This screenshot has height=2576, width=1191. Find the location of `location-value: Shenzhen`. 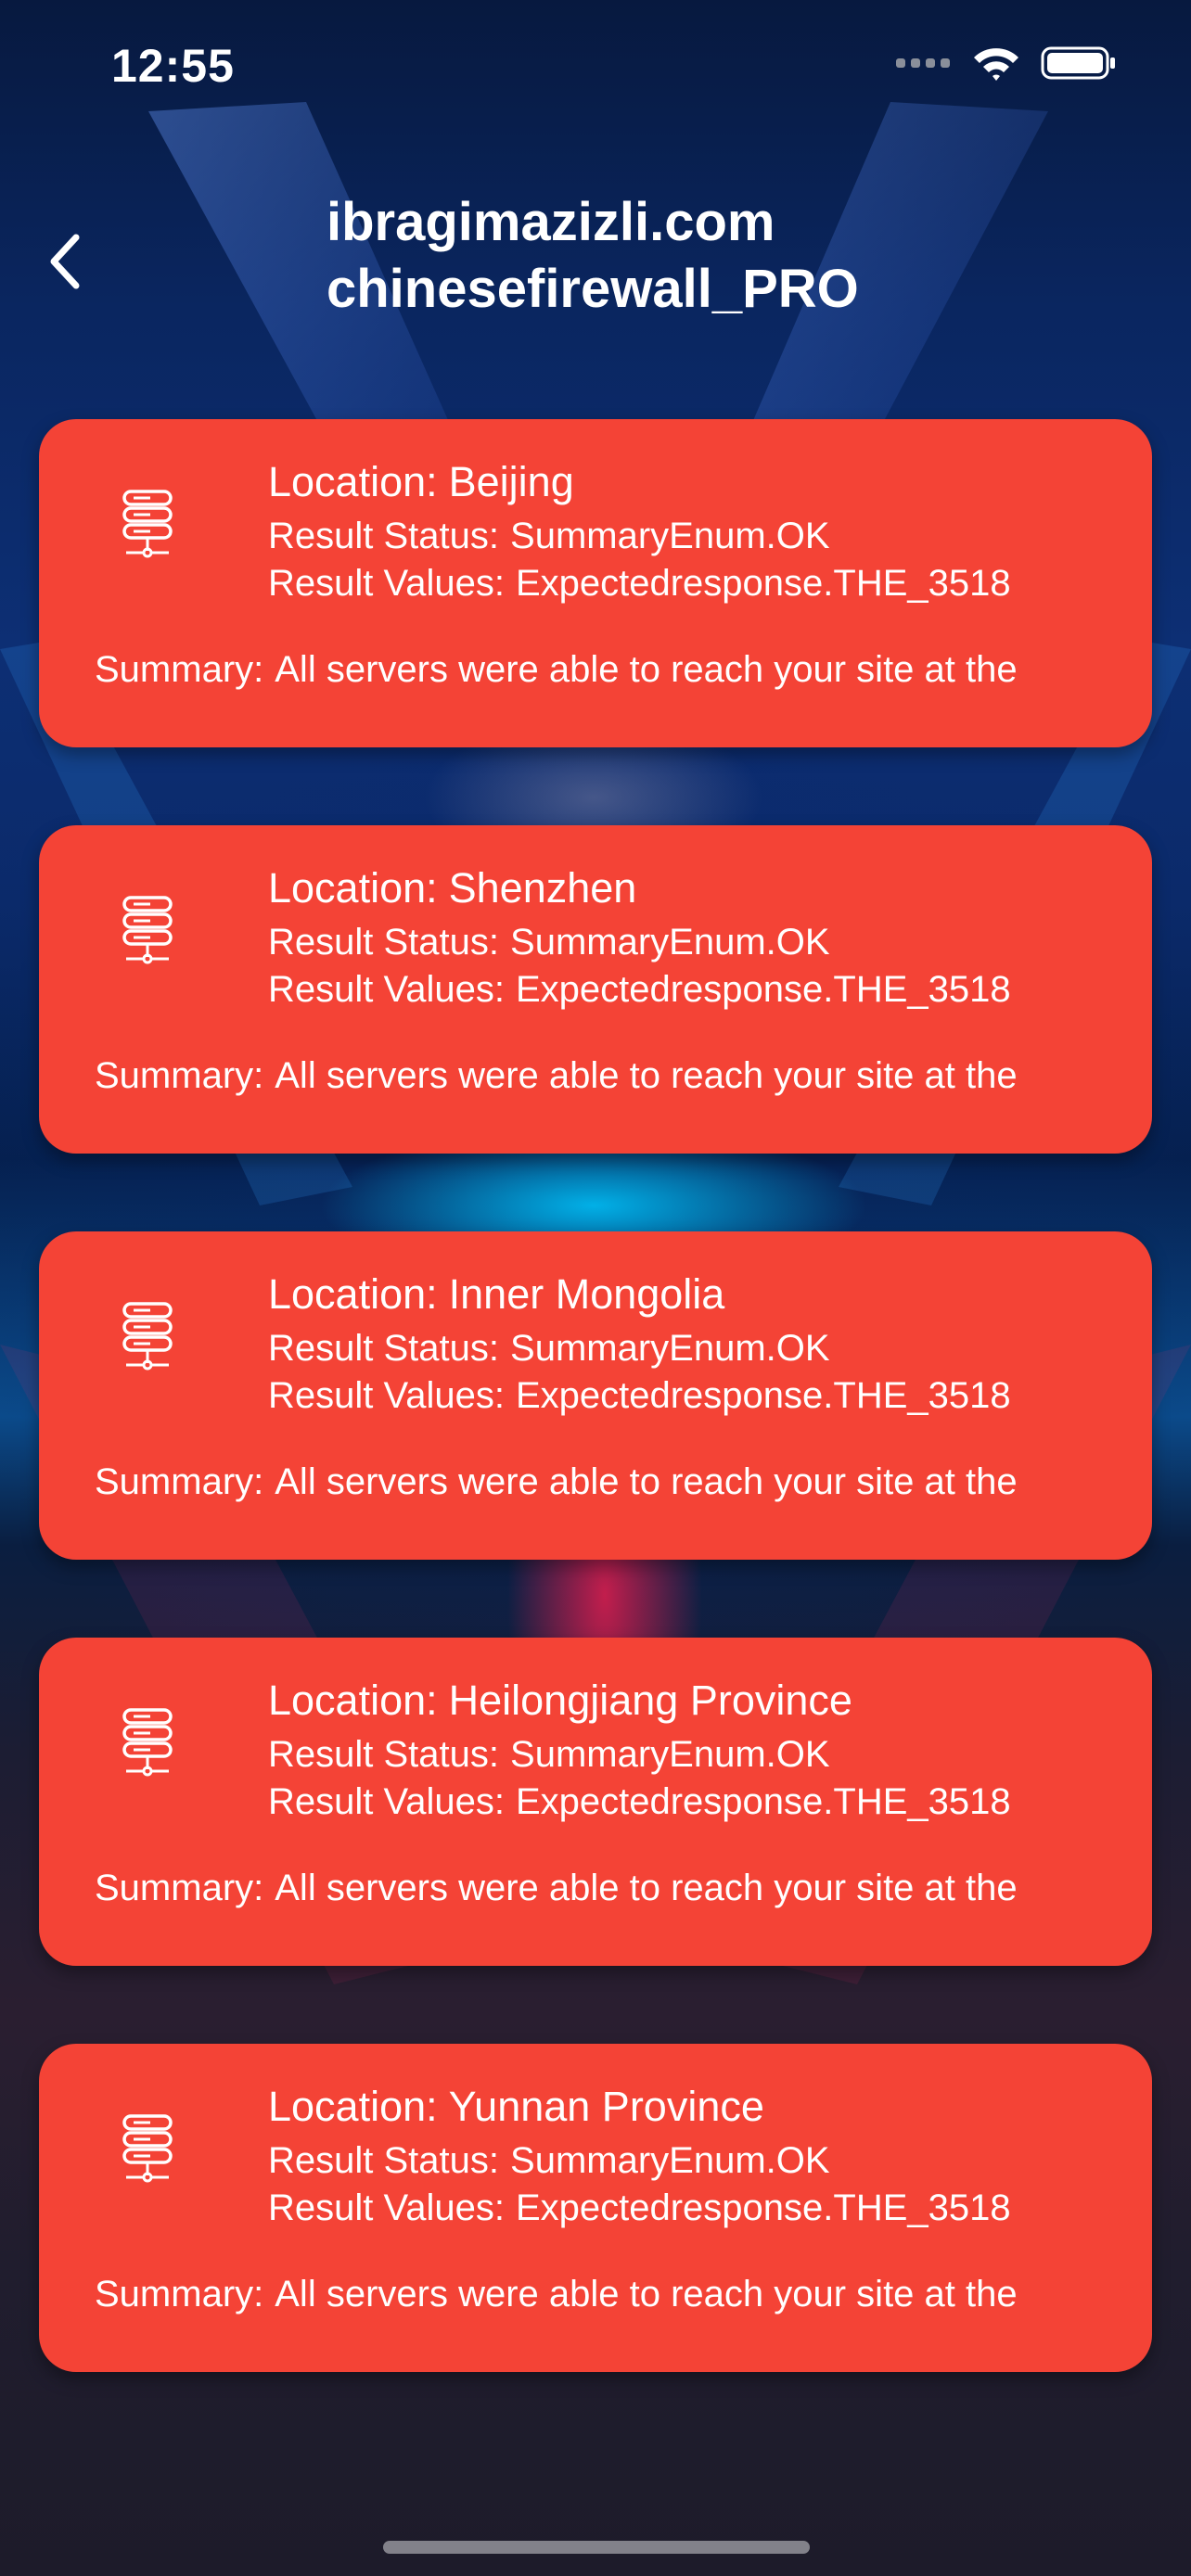

location-value: Shenzhen is located at coordinates (542, 888).